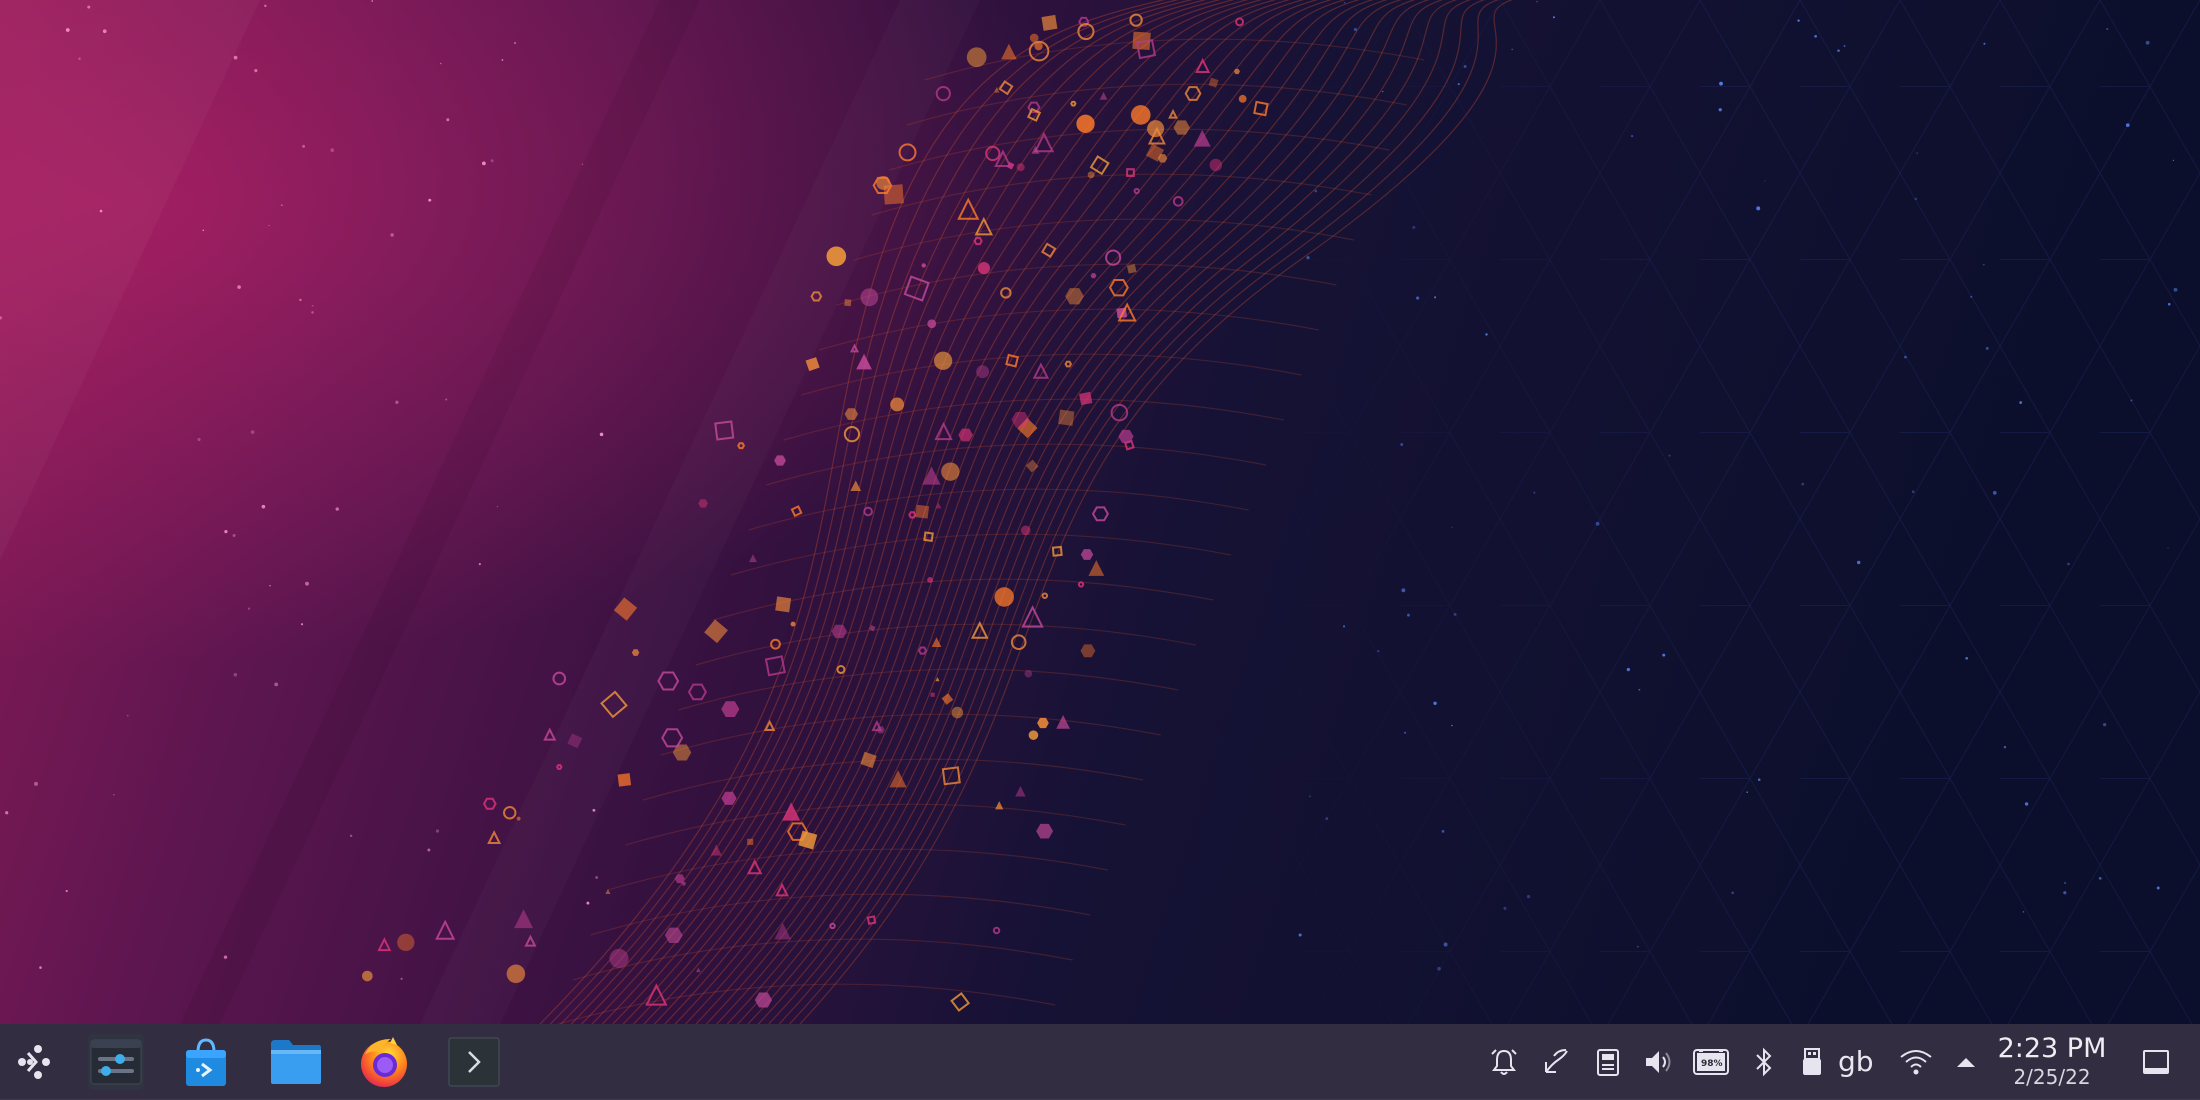 This screenshot has width=2200, height=1100. What do you see at coordinates (1916, 1062) in the screenshot?
I see `network-wifi-icon` at bounding box center [1916, 1062].